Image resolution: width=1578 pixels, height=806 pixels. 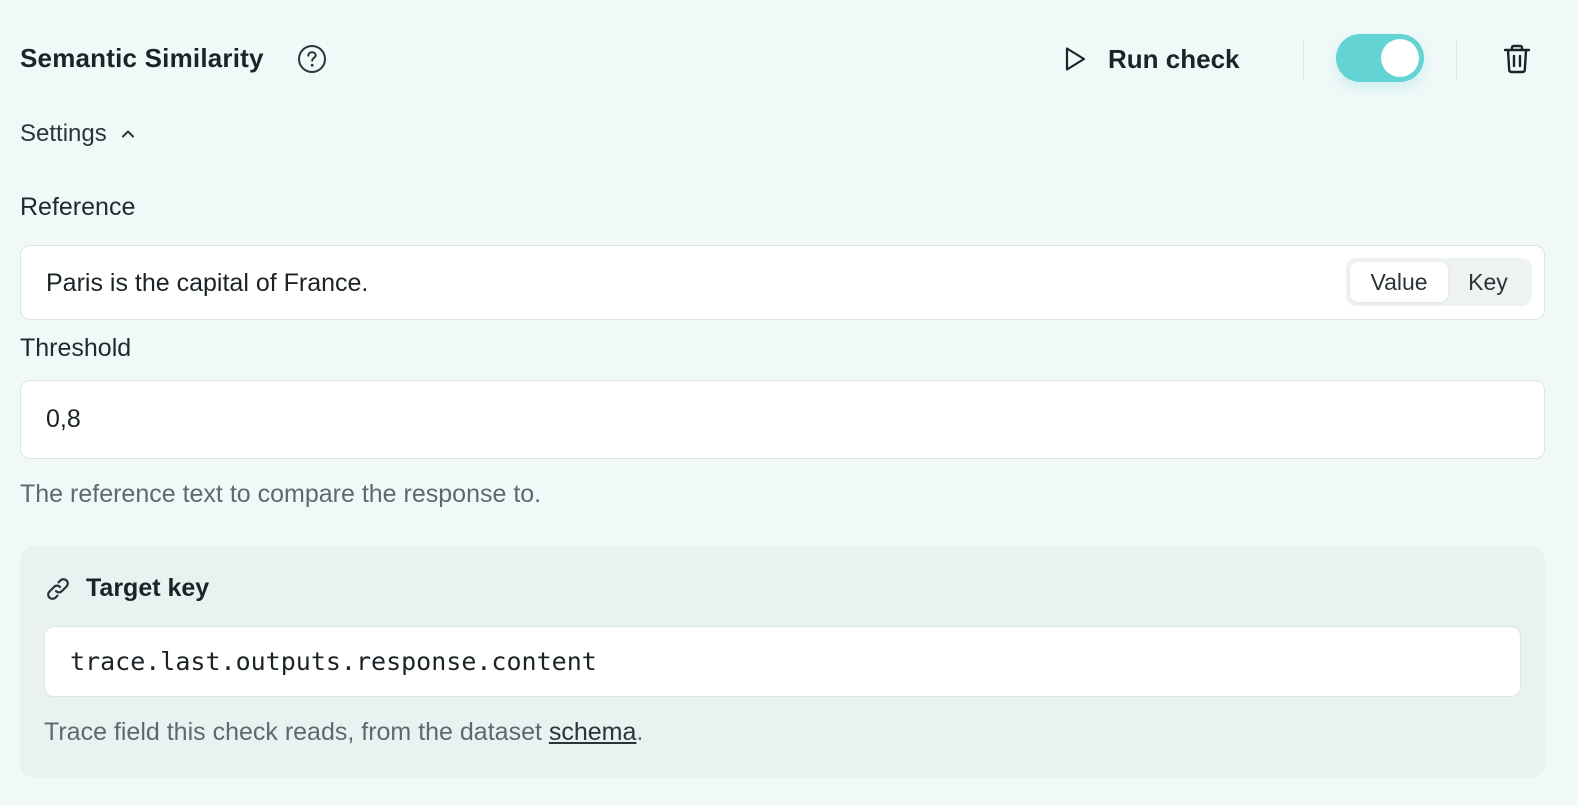 What do you see at coordinates (1075, 59) in the screenshot?
I see `play-icon` at bounding box center [1075, 59].